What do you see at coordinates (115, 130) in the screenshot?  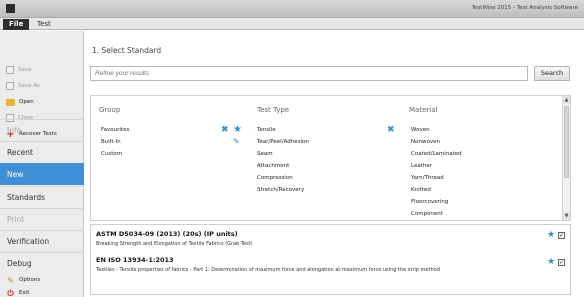 I see `group-option-favourites: Favourites` at bounding box center [115, 130].